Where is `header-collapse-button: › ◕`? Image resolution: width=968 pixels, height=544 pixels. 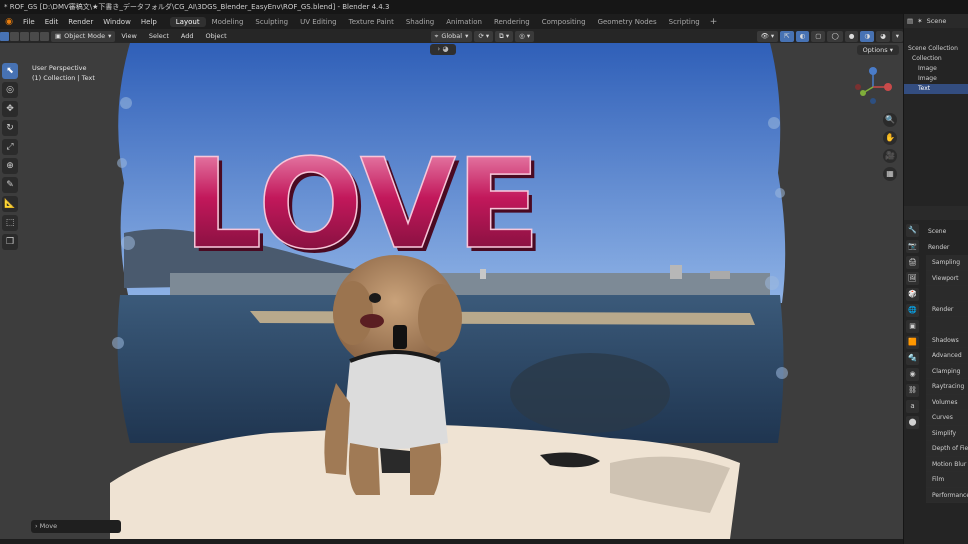
header-collapse-button: › ◕ is located at coordinates (443, 49).